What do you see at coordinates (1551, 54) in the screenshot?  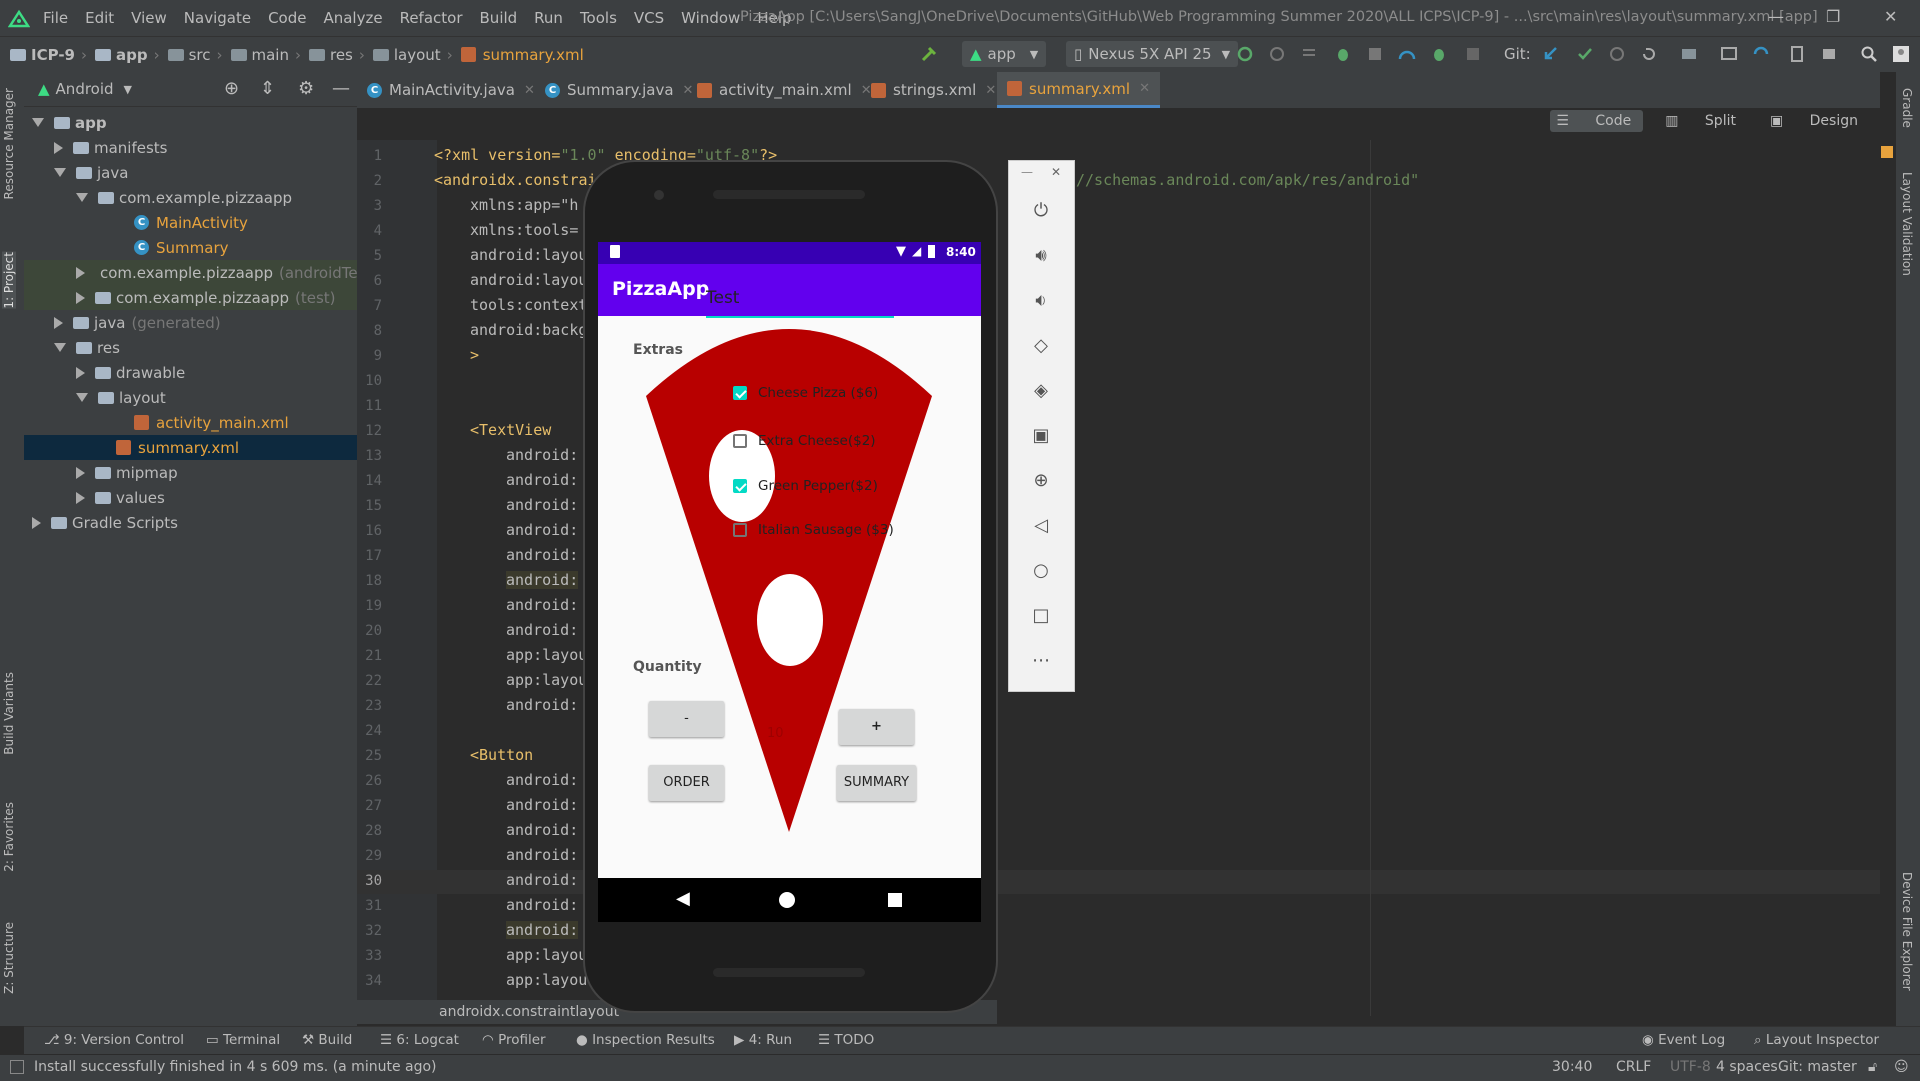 I see `git-update-icon` at bounding box center [1551, 54].